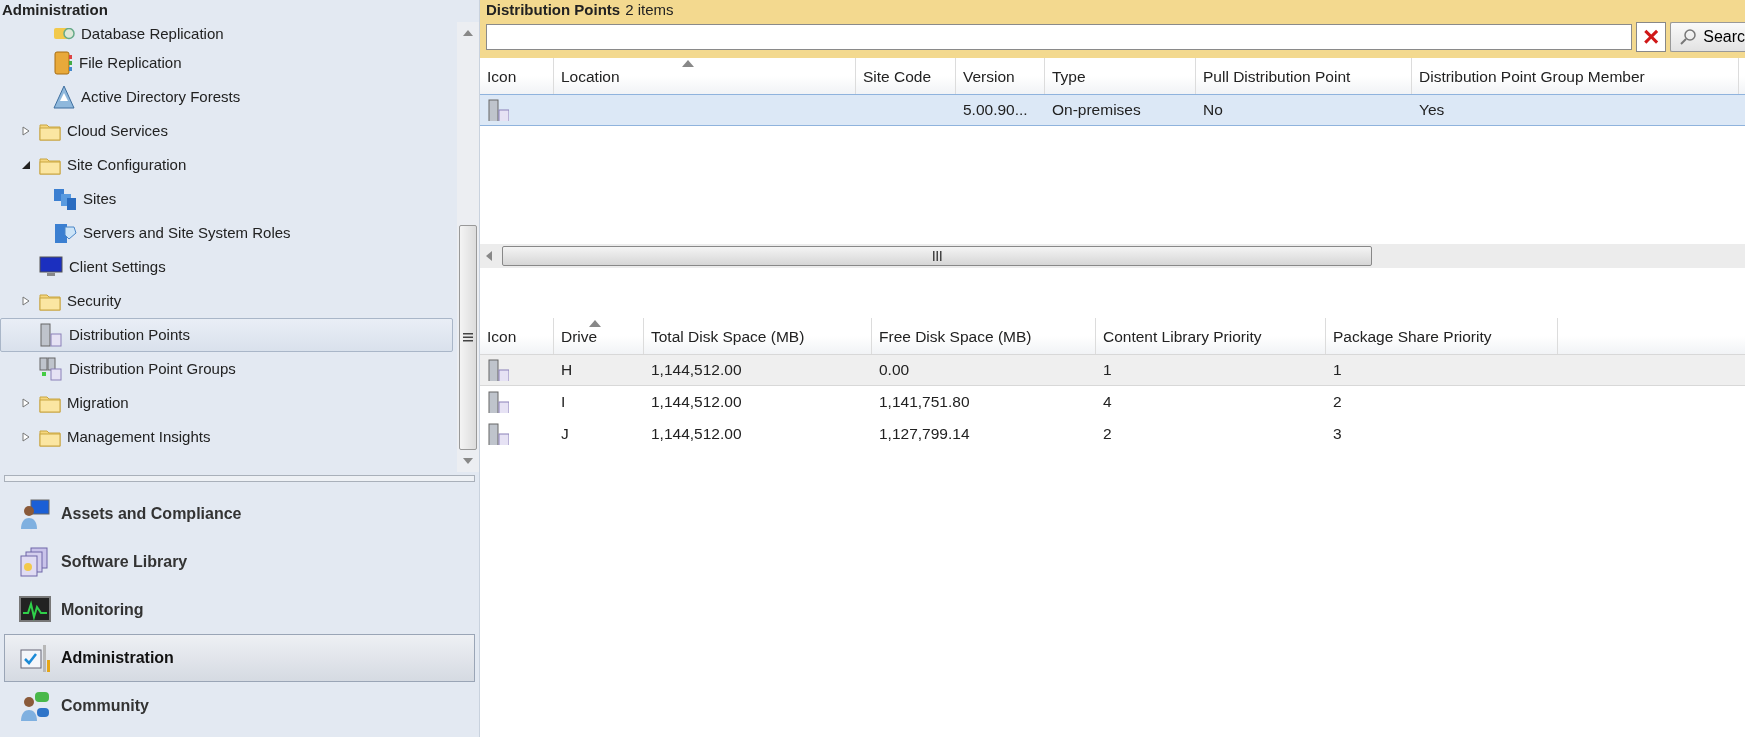 Image resolution: width=1745 pixels, height=737 pixels. I want to click on table-row: H 1,144,512.00 0.00 1 1, so click(1112, 370).